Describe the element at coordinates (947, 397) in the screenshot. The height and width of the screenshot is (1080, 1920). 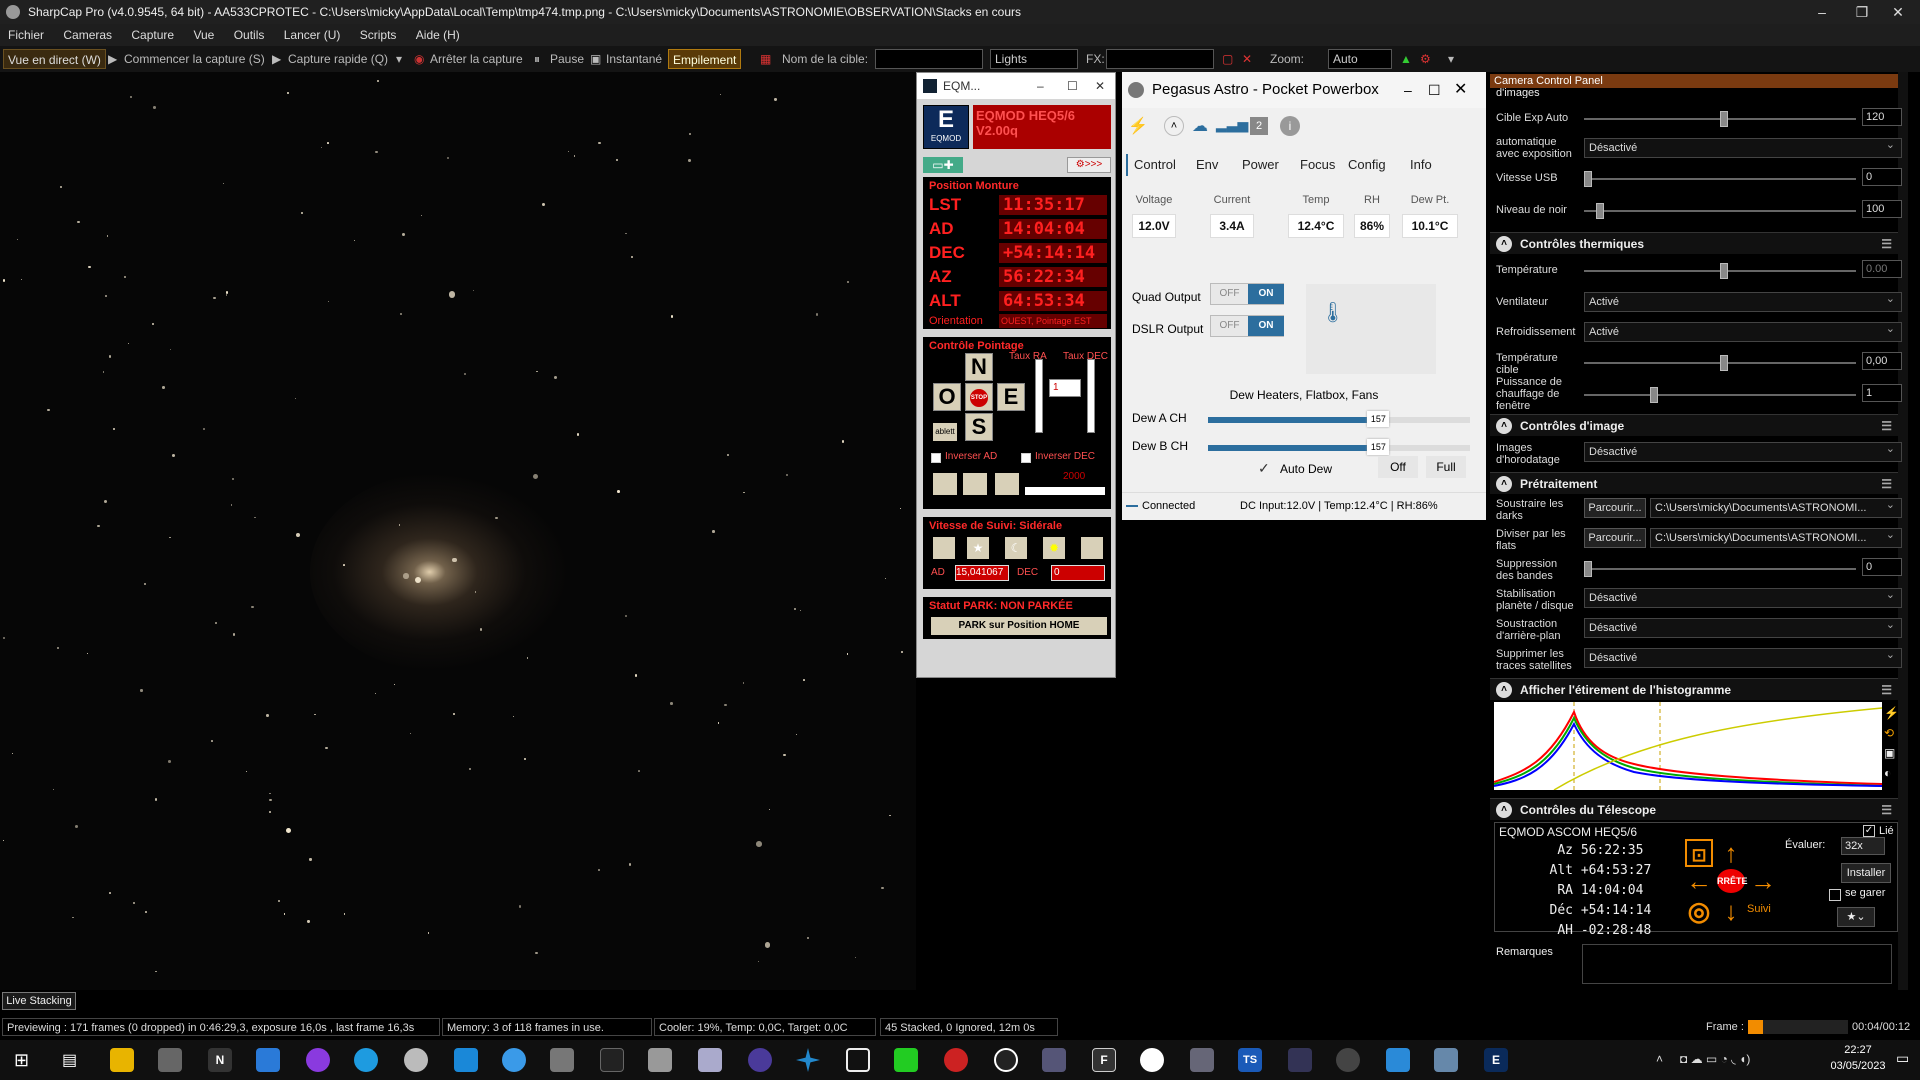
I see `west-button: O` at that location.